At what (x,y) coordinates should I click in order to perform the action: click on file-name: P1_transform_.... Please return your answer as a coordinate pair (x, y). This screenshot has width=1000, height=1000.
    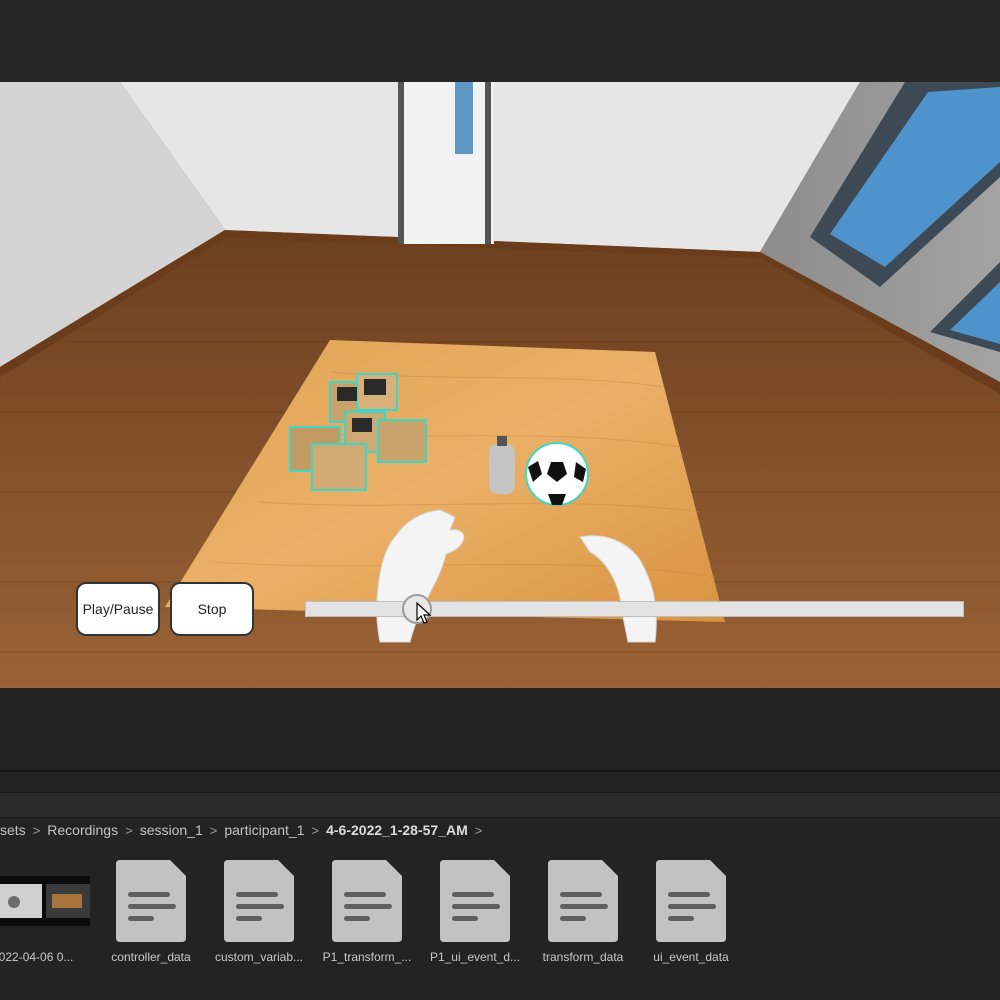
    Looking at the image, I should click on (367, 957).